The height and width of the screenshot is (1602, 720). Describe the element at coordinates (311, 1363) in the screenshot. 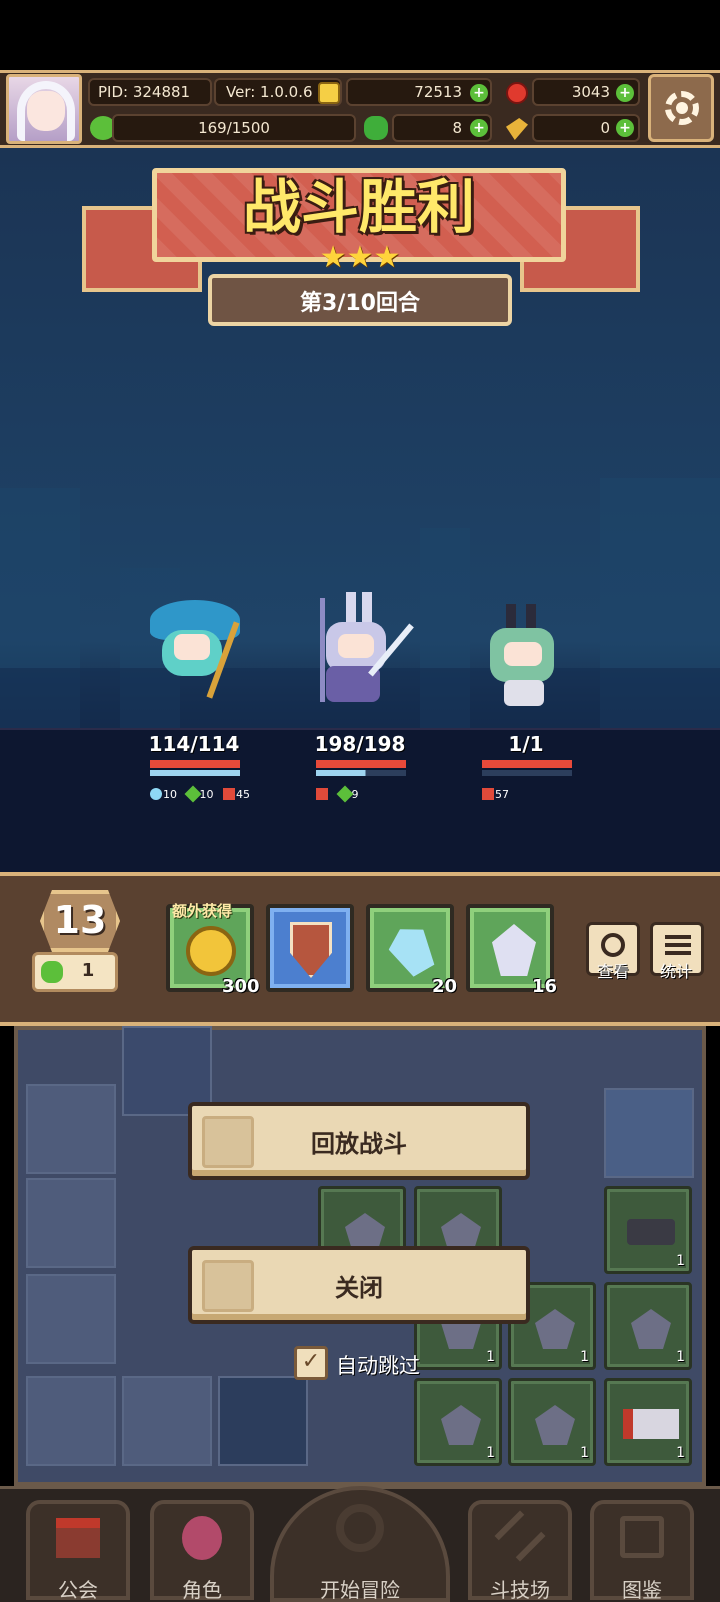

I see `auto-skip-checkbox: ✓` at that location.